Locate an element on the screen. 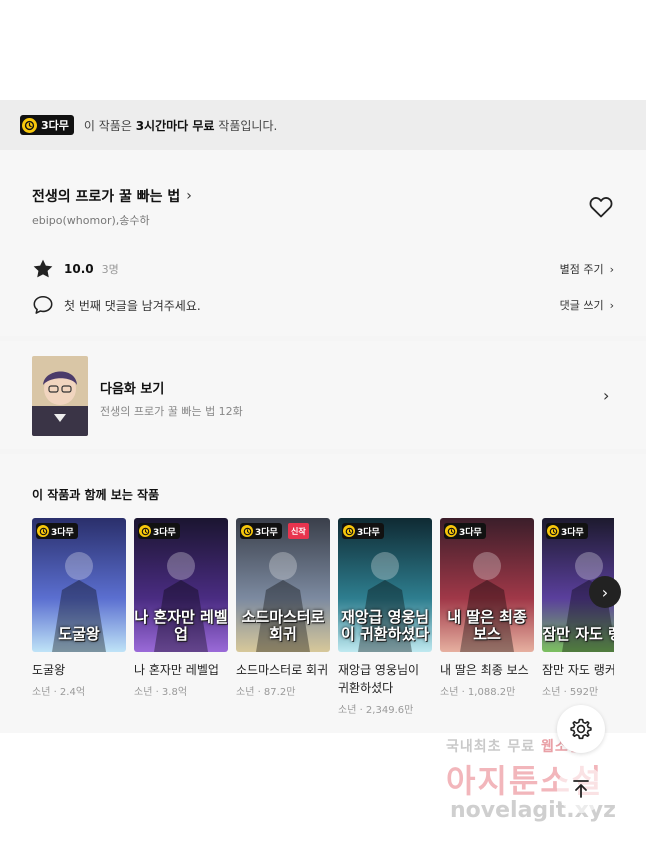  recommendation-meta: 소년 · 2.4억 is located at coordinates (59, 692).